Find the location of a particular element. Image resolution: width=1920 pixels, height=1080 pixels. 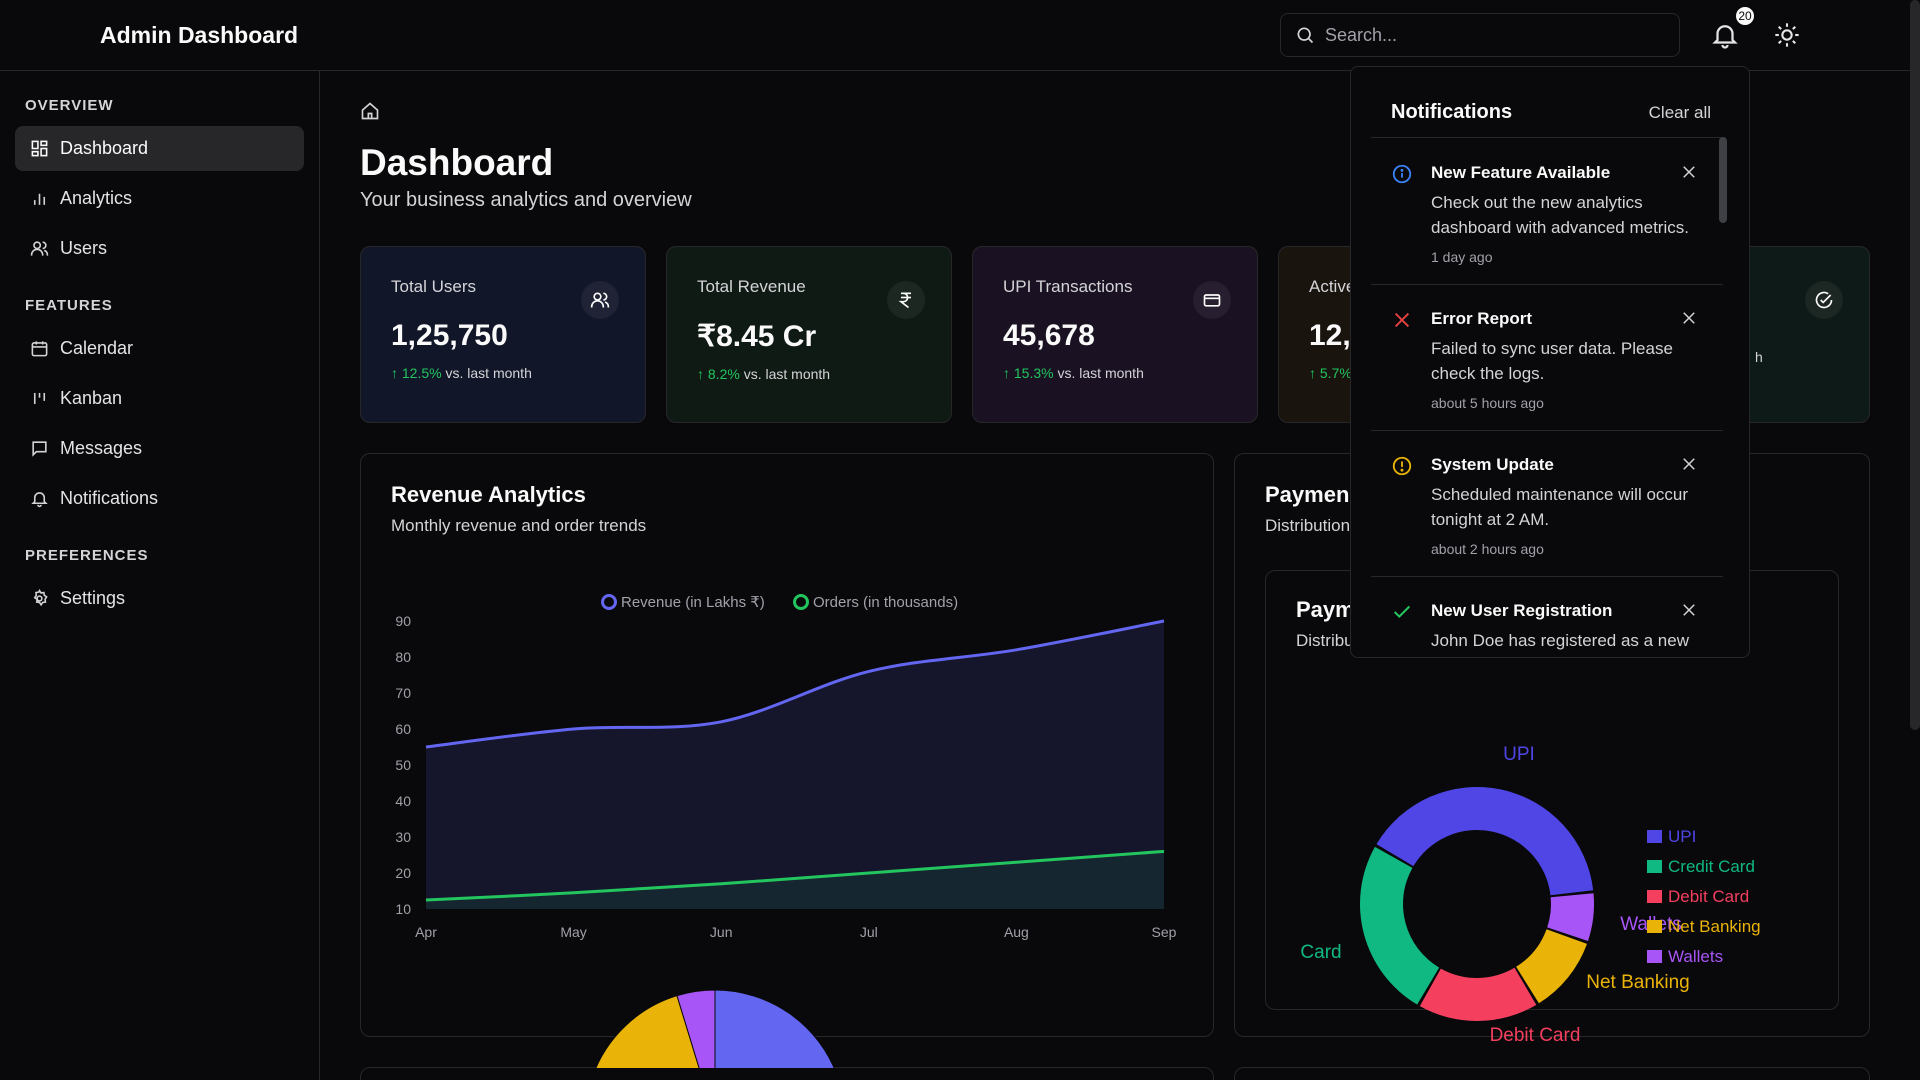

top-header: Admin Dashboard 20 is located at coordinates (960, 35).